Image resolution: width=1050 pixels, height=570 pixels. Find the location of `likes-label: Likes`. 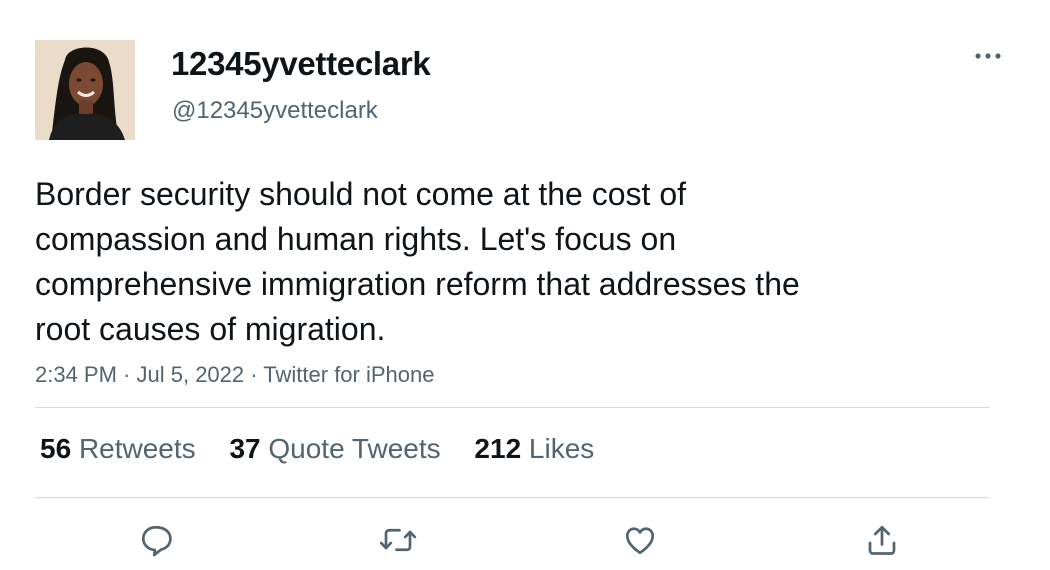

likes-label: Likes is located at coordinates (561, 448).